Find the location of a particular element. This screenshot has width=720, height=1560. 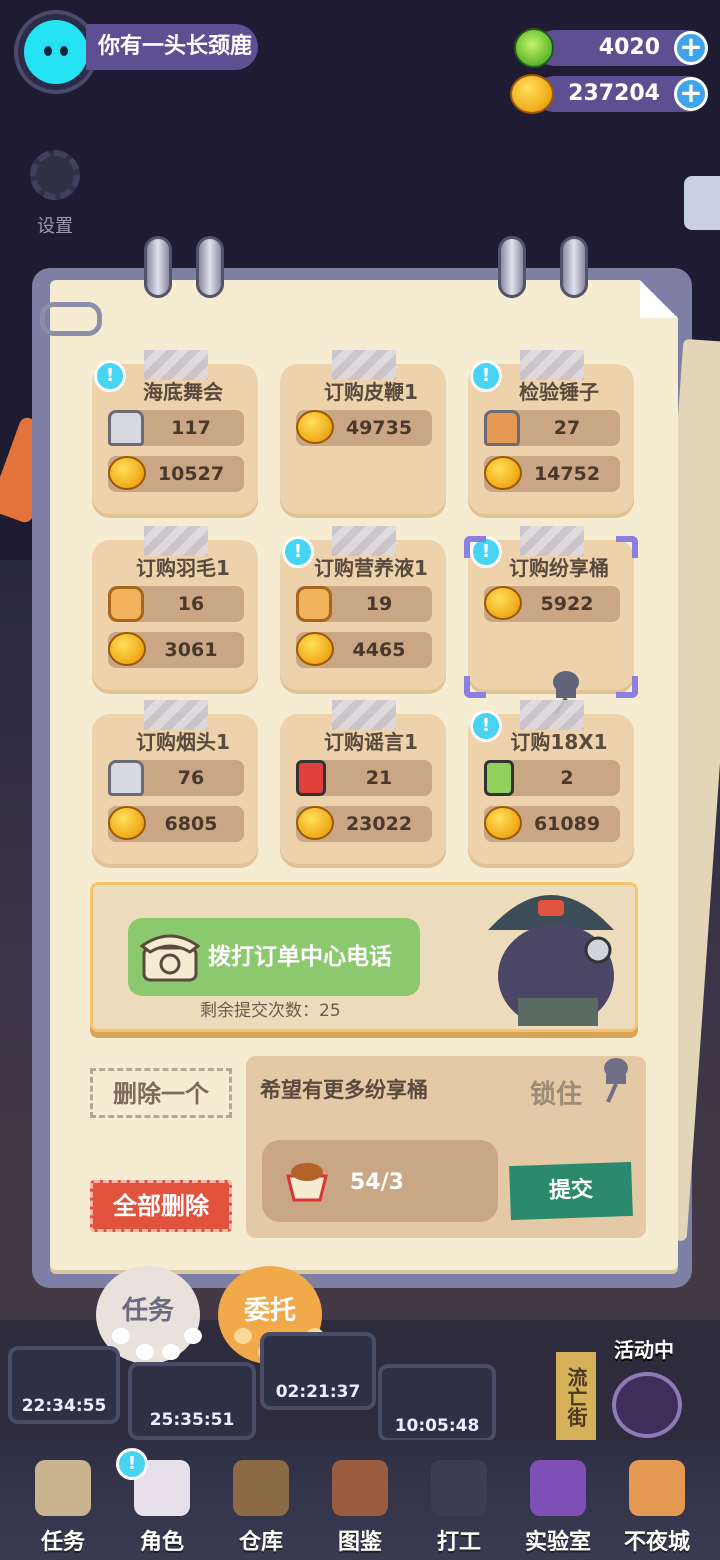

order-title: 订购皮鞭1 is located at coordinates (371, 392).